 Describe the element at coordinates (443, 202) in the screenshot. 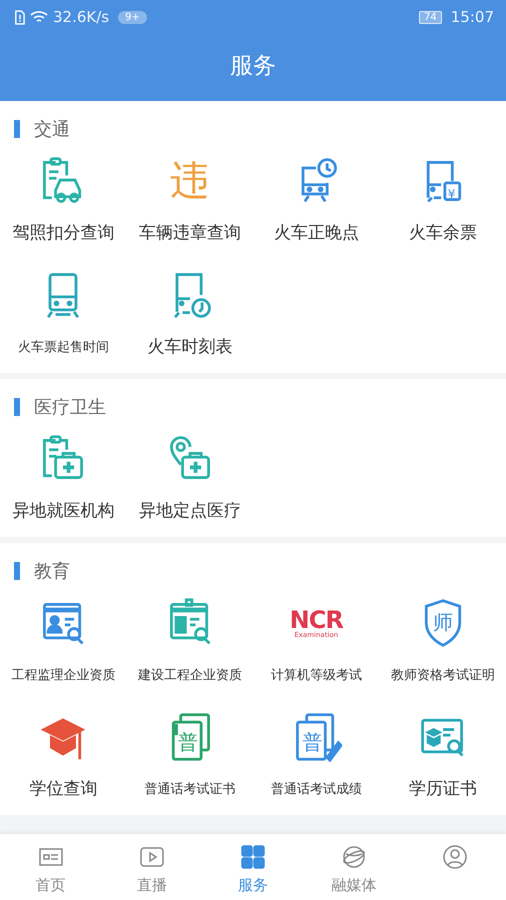

I see `service-item: ¥ 火车余票` at that location.